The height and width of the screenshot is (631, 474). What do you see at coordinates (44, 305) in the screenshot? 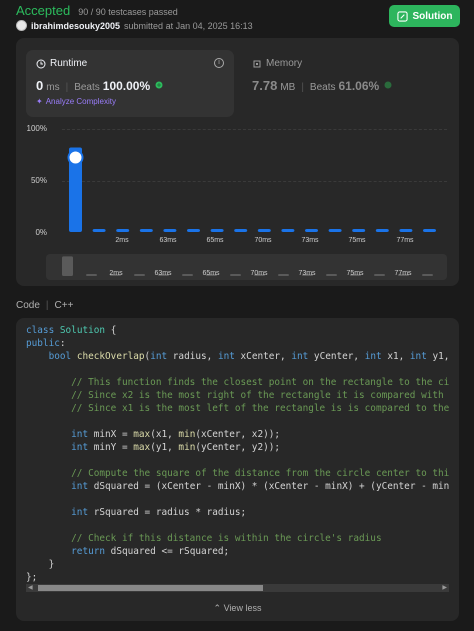
I see `code-header: Code | C++` at bounding box center [44, 305].